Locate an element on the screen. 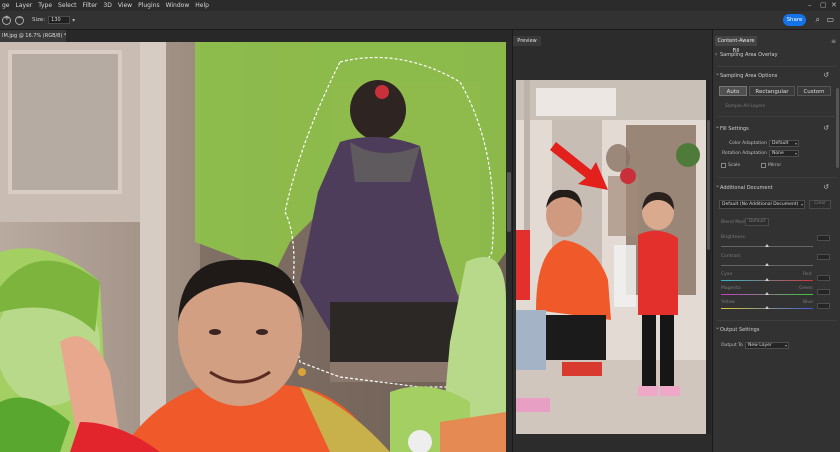 This screenshot has width=840, height=452. magenta-green-field is located at coordinates (823, 292).